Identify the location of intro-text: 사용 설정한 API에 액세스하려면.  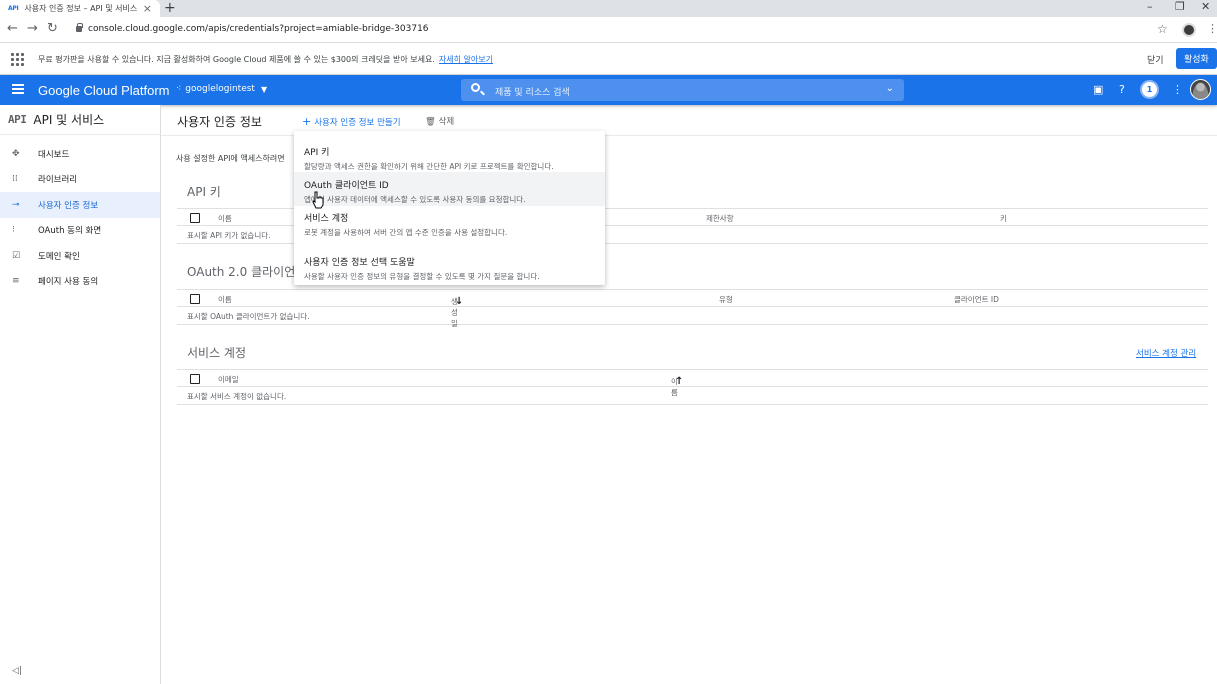
(230, 158).